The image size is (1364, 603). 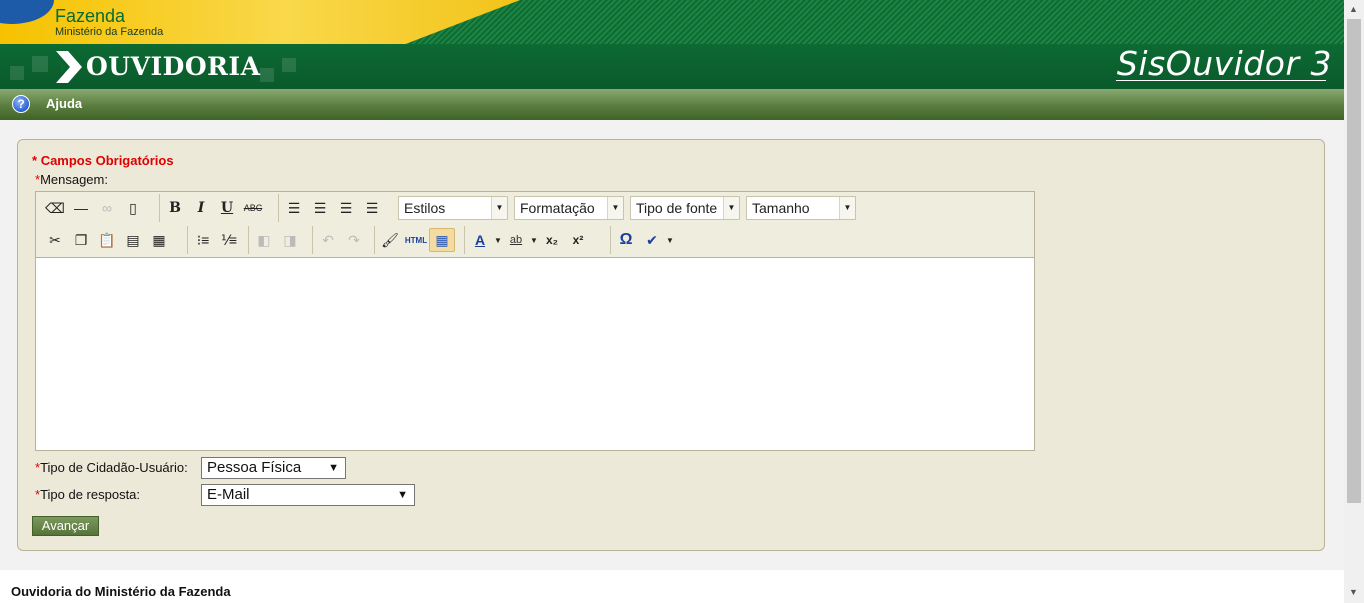 I want to click on toolbar-group-colors: A ▼ ab ▼ x₂ x², so click(x=527, y=240).